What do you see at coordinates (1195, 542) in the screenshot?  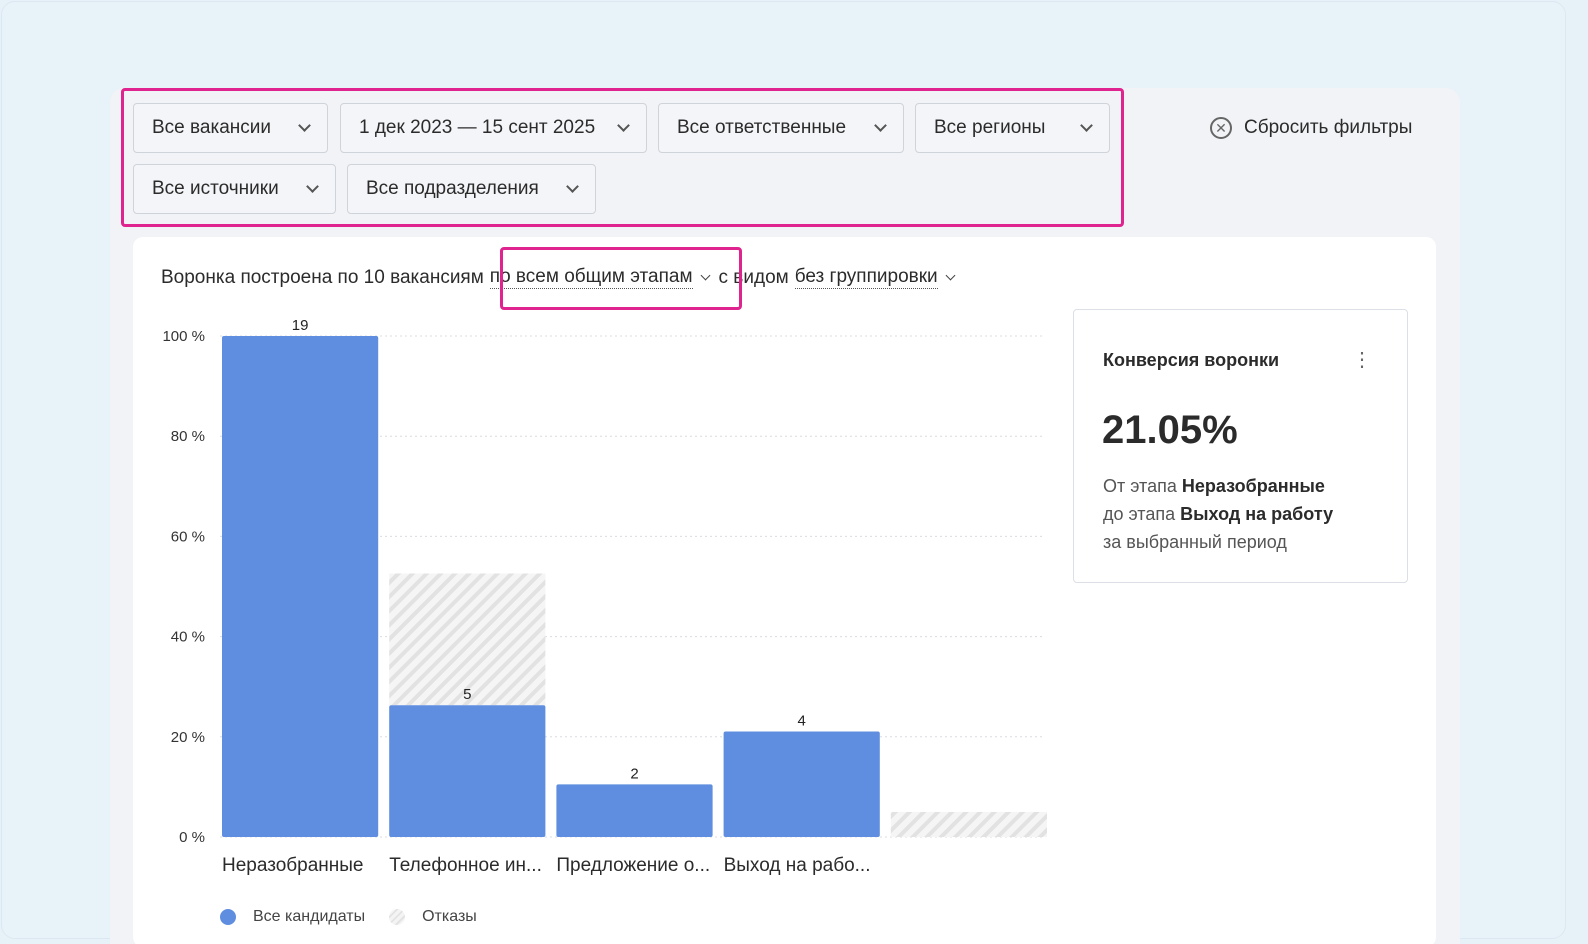 I see `conversion-period: за выбранный период` at bounding box center [1195, 542].